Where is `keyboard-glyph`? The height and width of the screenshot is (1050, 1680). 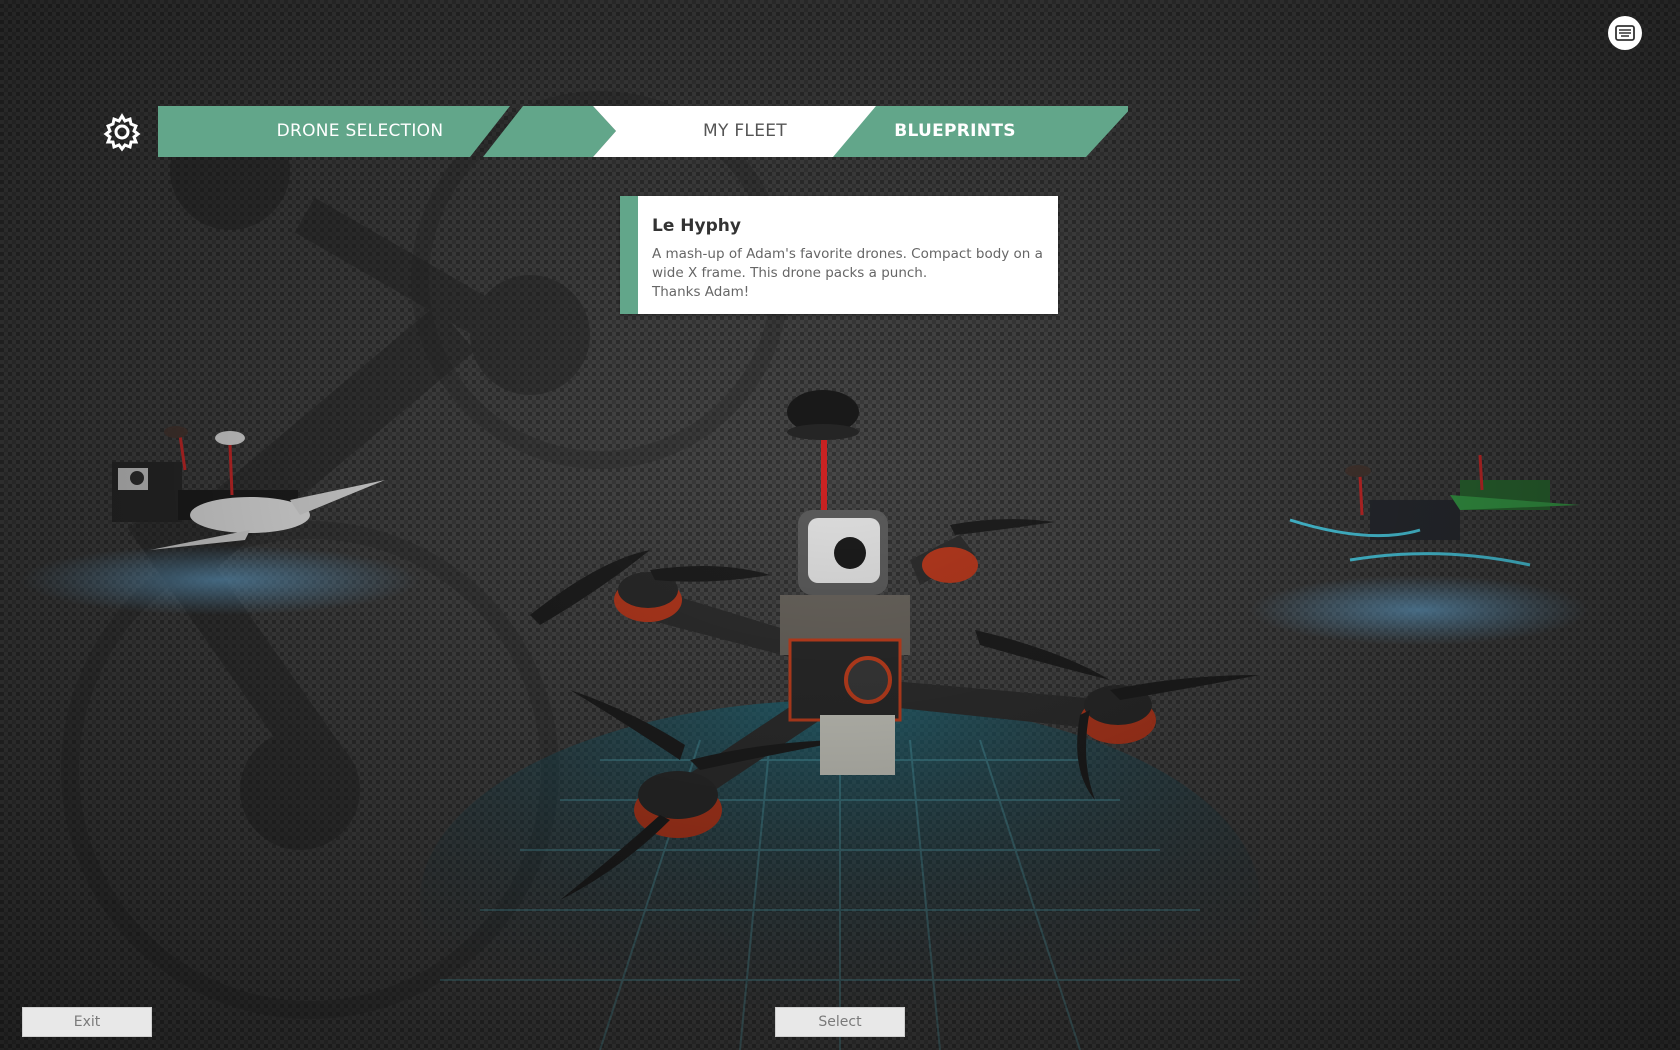 keyboard-glyph is located at coordinates (1625, 33).